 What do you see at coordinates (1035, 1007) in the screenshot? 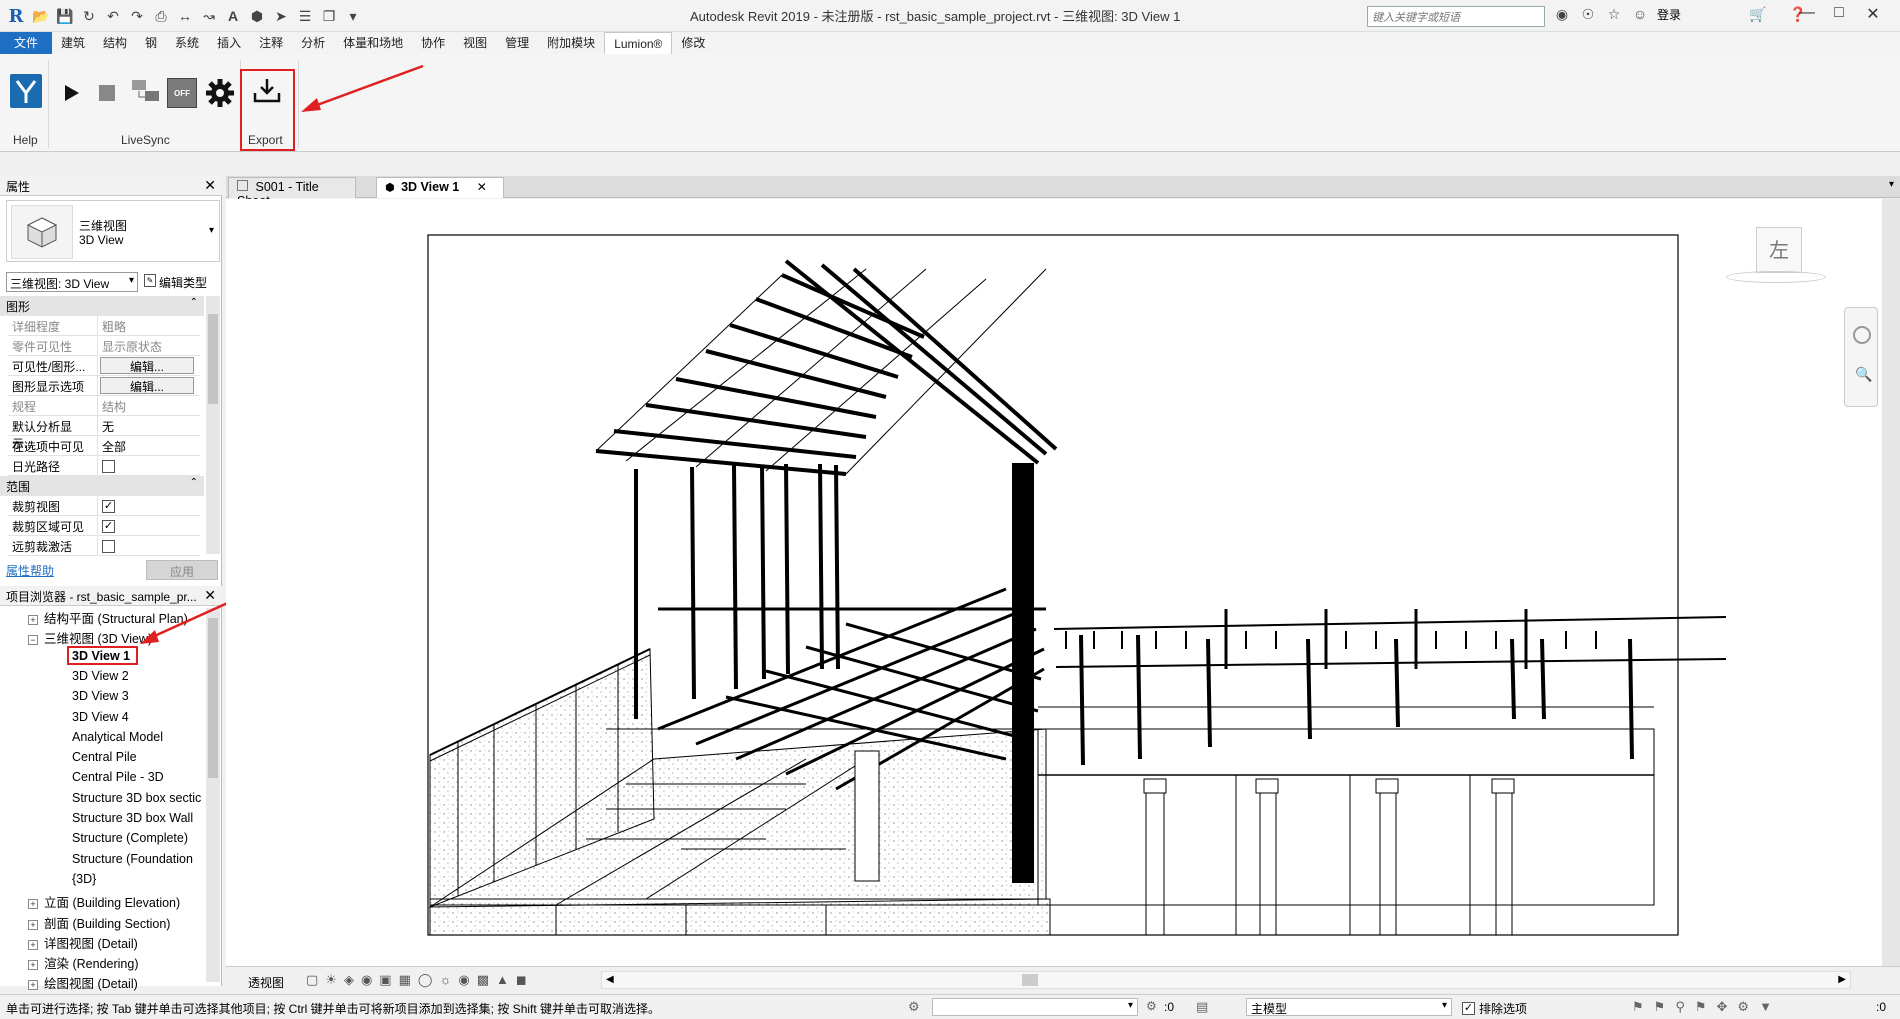
I see `workset-select: ▾` at bounding box center [1035, 1007].